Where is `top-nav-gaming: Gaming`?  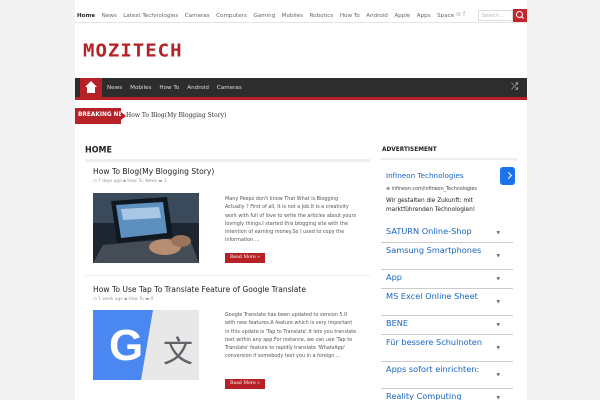
top-nav-gaming: Gaming is located at coordinates (264, 16).